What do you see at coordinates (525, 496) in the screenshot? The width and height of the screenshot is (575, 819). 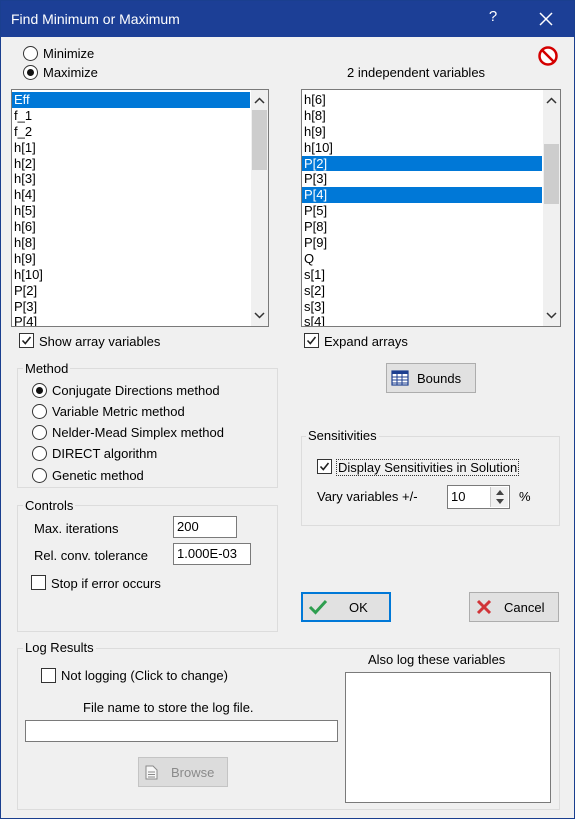 I see `vary-variables-unit: %` at bounding box center [525, 496].